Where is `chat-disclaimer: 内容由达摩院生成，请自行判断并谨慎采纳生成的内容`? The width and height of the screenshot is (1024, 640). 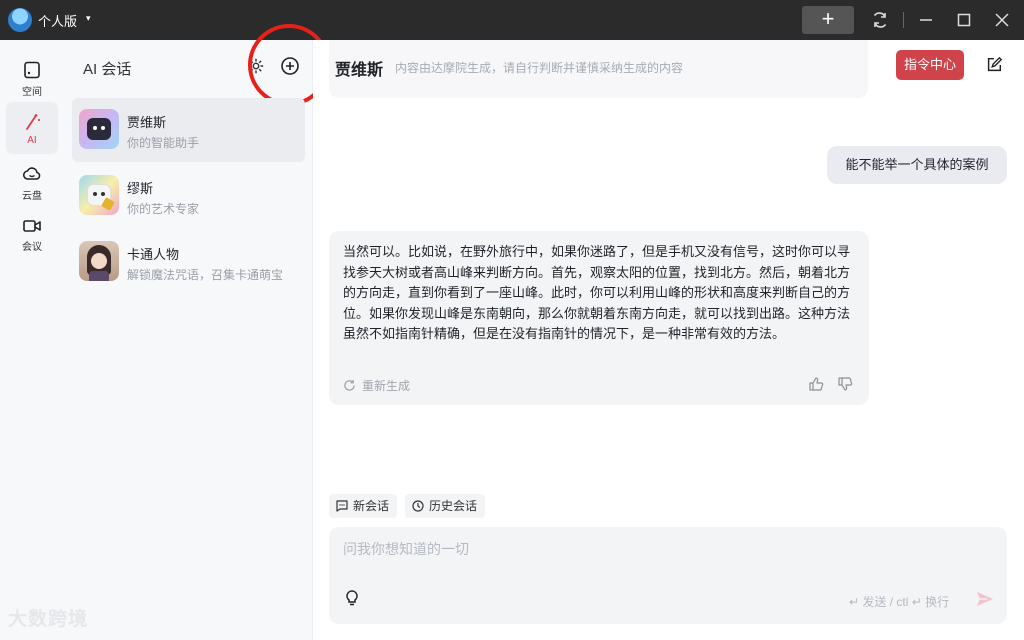 chat-disclaimer: 内容由达摩院生成，请自行判断并谨慎采纳生成的内容 is located at coordinates (539, 68).